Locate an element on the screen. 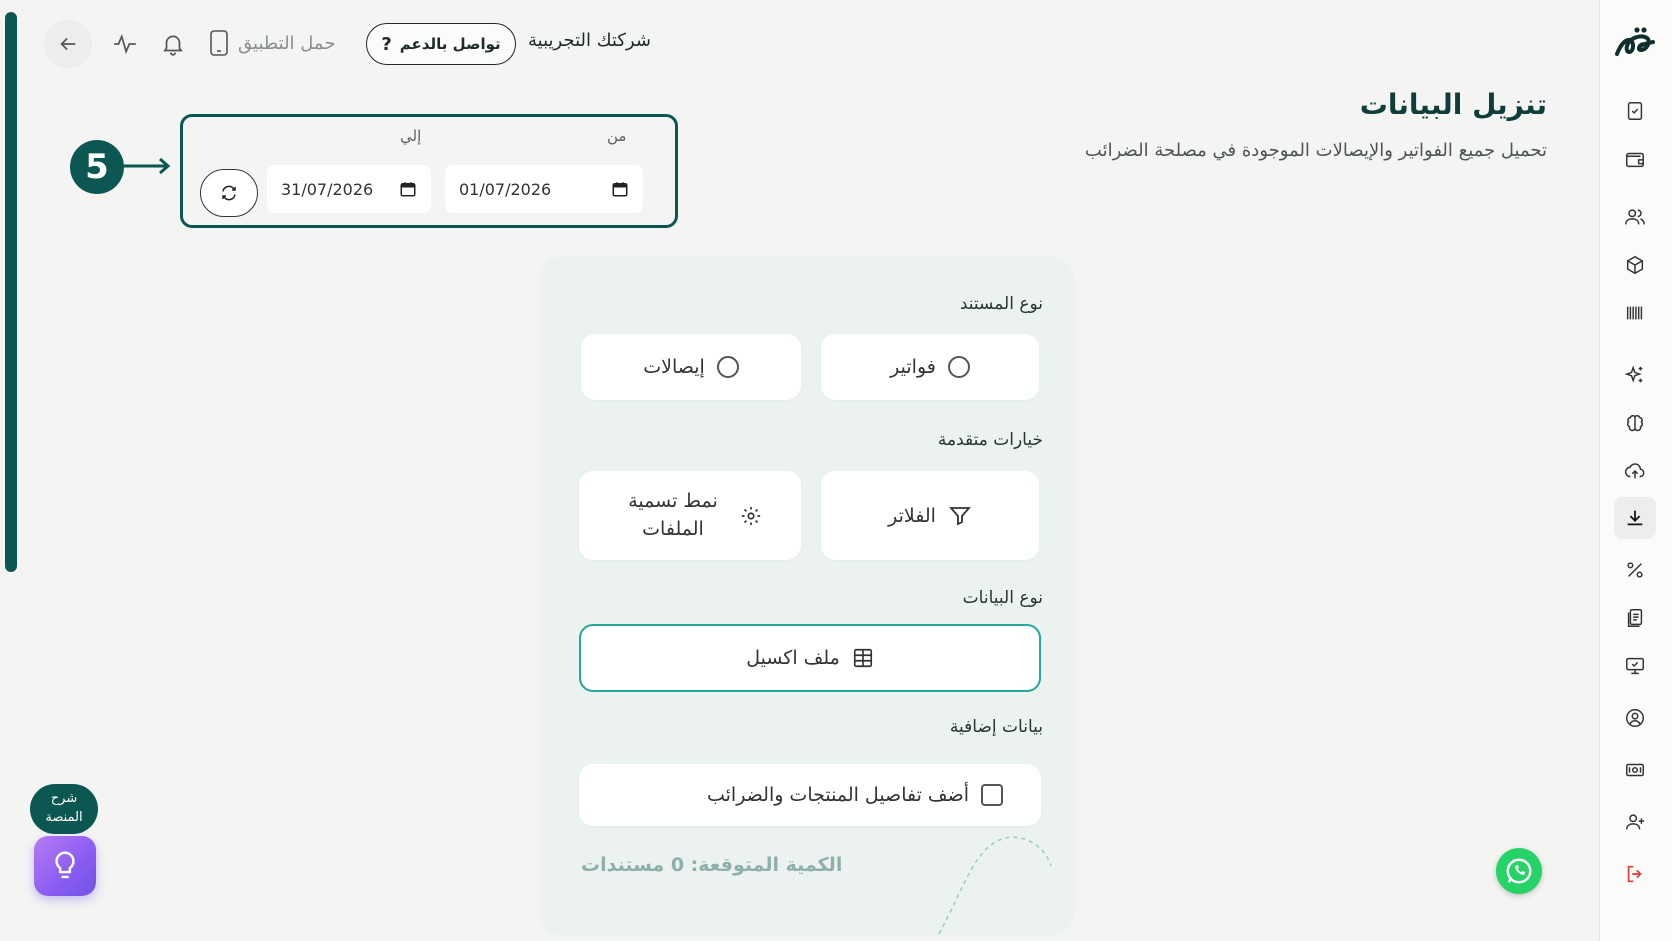  download-app-link: حمل التطبيق is located at coordinates (271, 43).